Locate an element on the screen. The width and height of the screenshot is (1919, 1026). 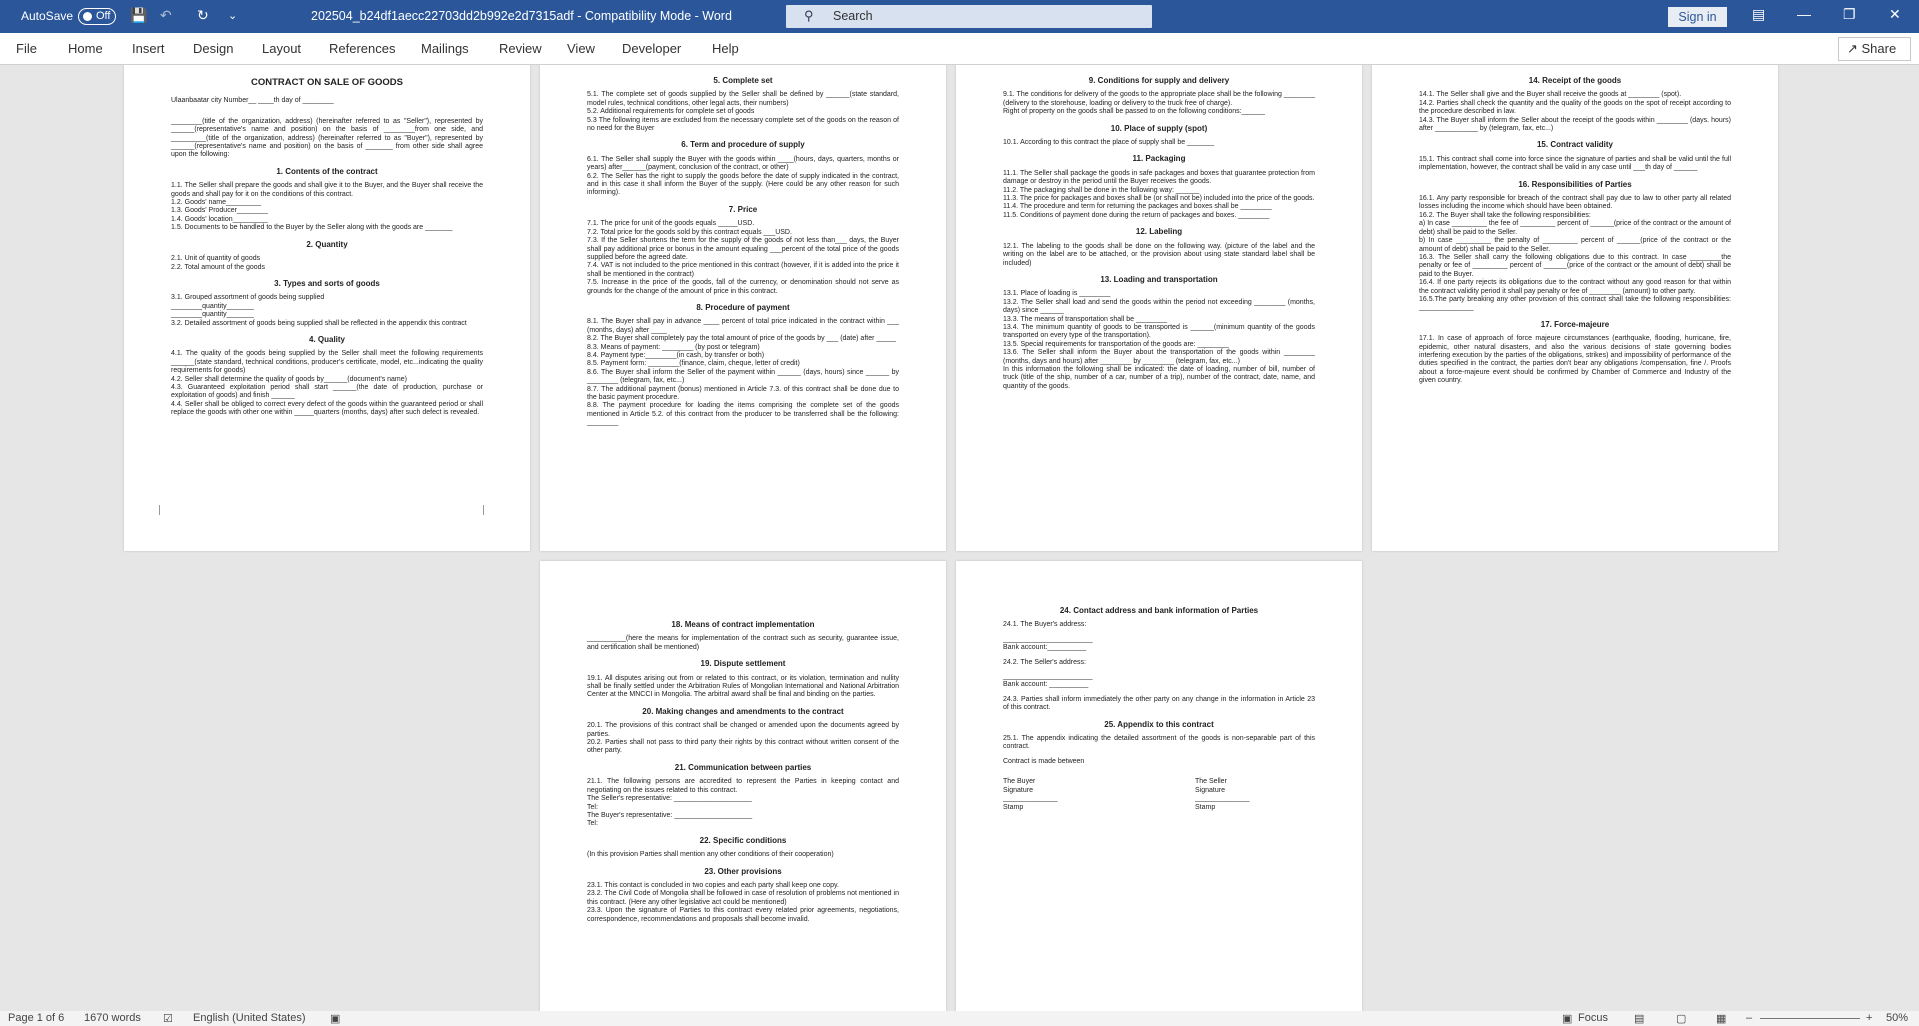
share-button: ↗ Share is located at coordinates (1874, 49).